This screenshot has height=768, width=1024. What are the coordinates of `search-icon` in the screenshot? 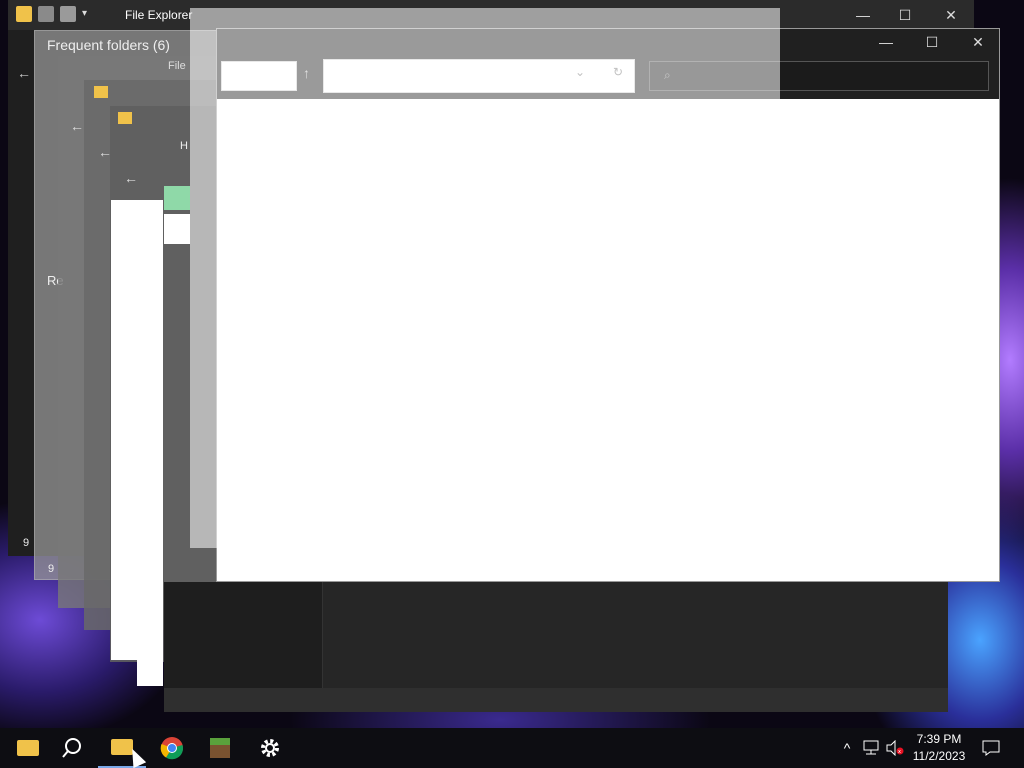 It's located at (71, 748).